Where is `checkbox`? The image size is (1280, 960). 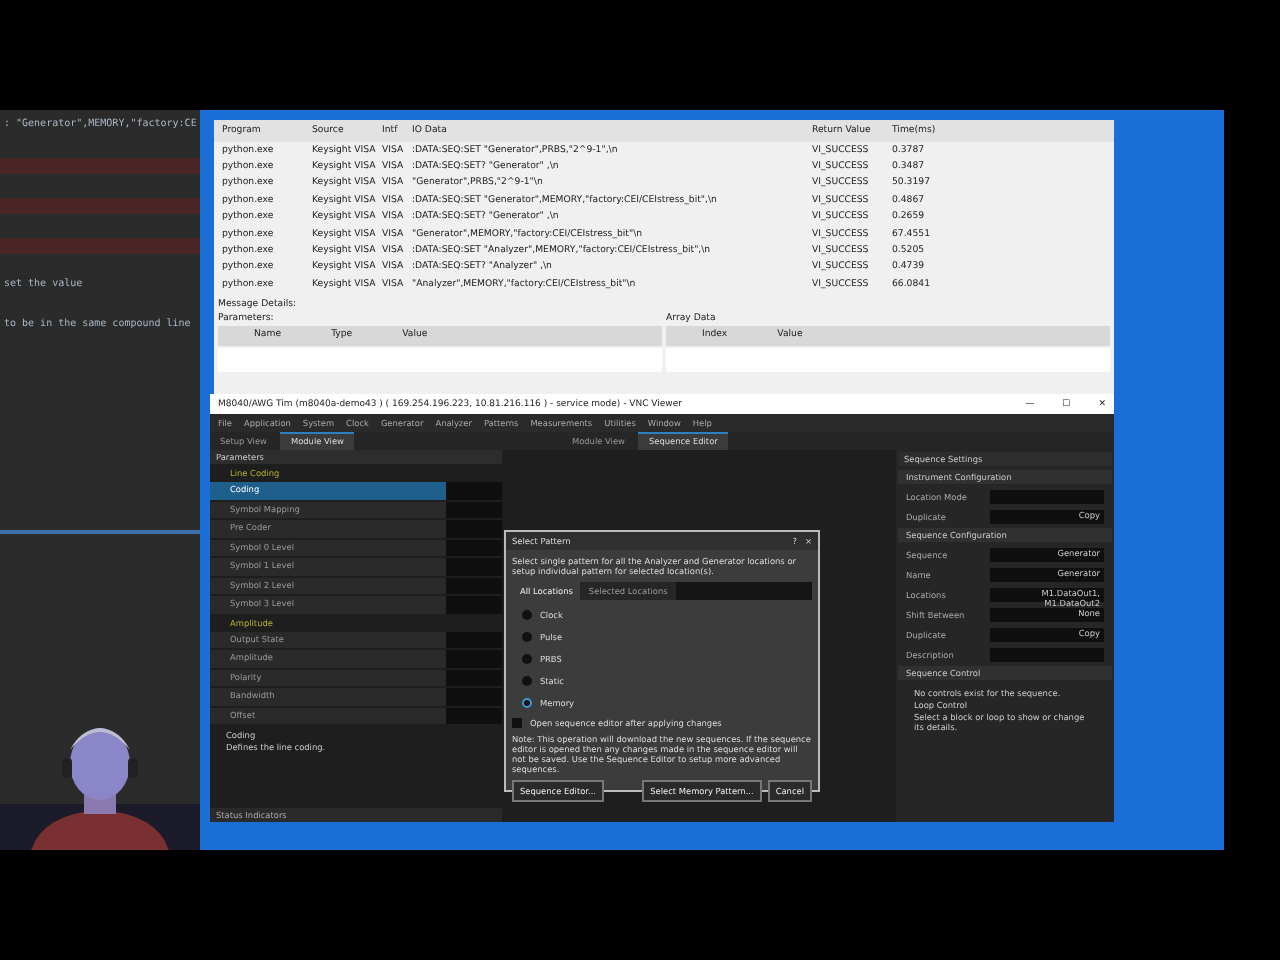 checkbox is located at coordinates (517, 723).